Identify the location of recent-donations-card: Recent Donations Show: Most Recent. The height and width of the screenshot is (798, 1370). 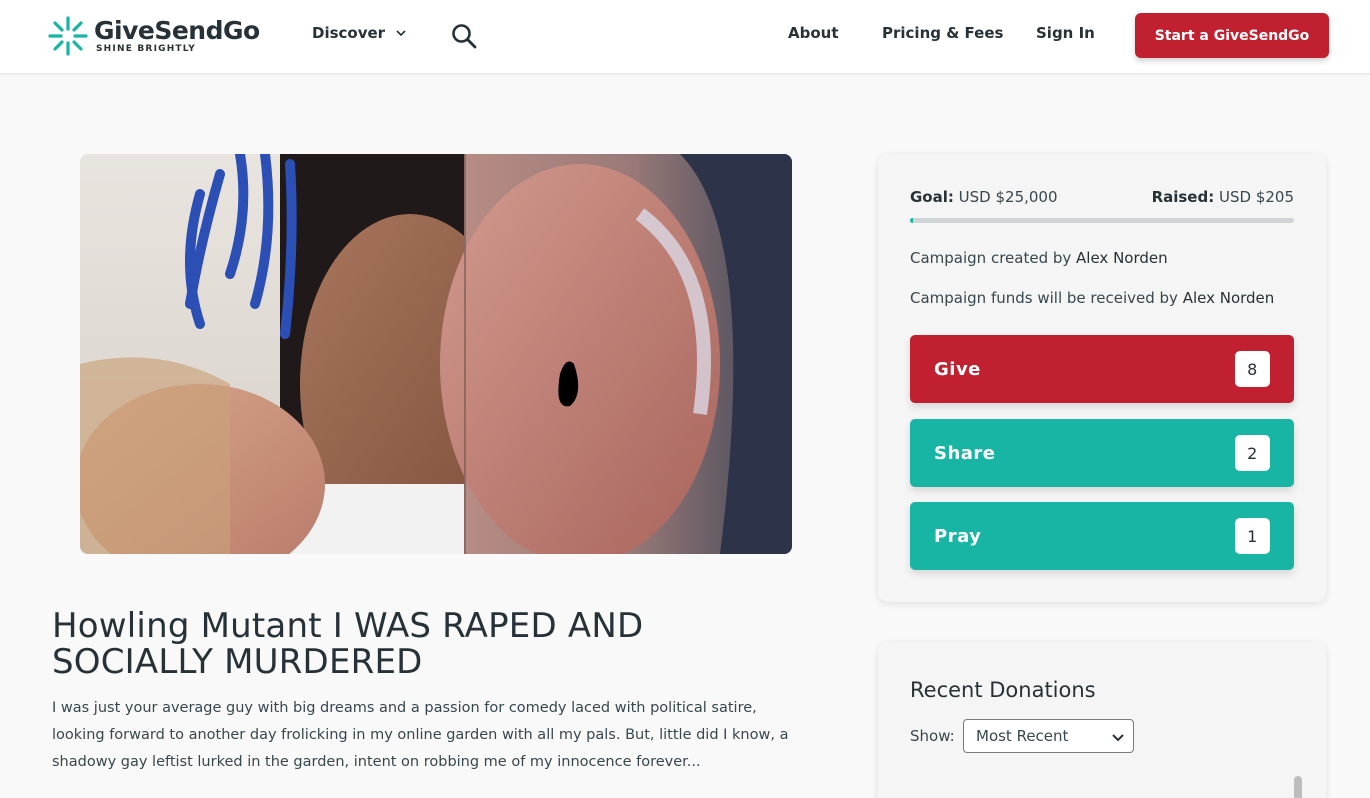
(1102, 720).